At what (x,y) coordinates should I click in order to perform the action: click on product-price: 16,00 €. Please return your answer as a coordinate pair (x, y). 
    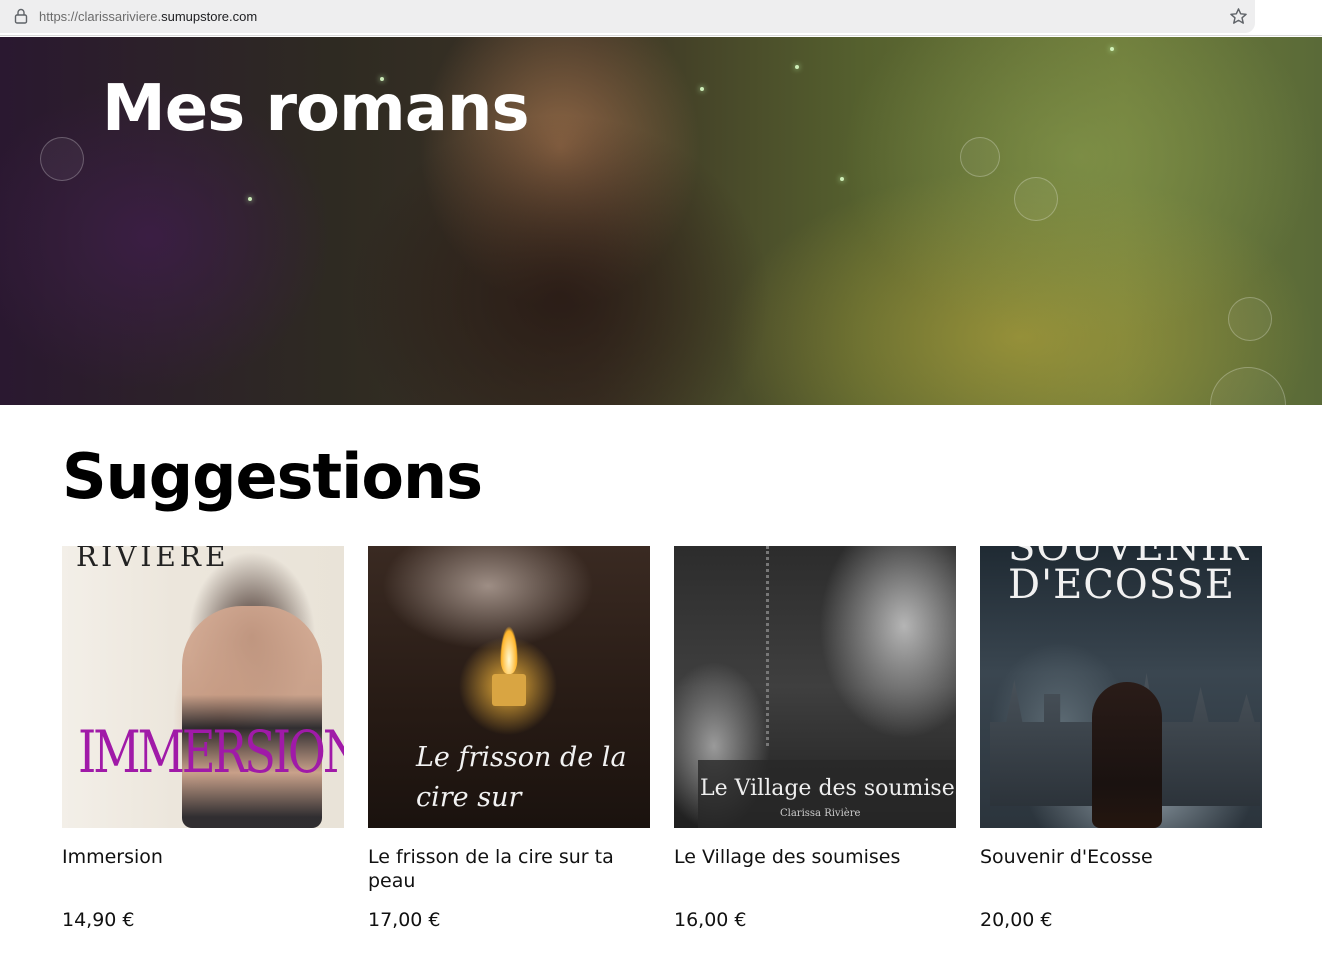
    Looking at the image, I should click on (710, 920).